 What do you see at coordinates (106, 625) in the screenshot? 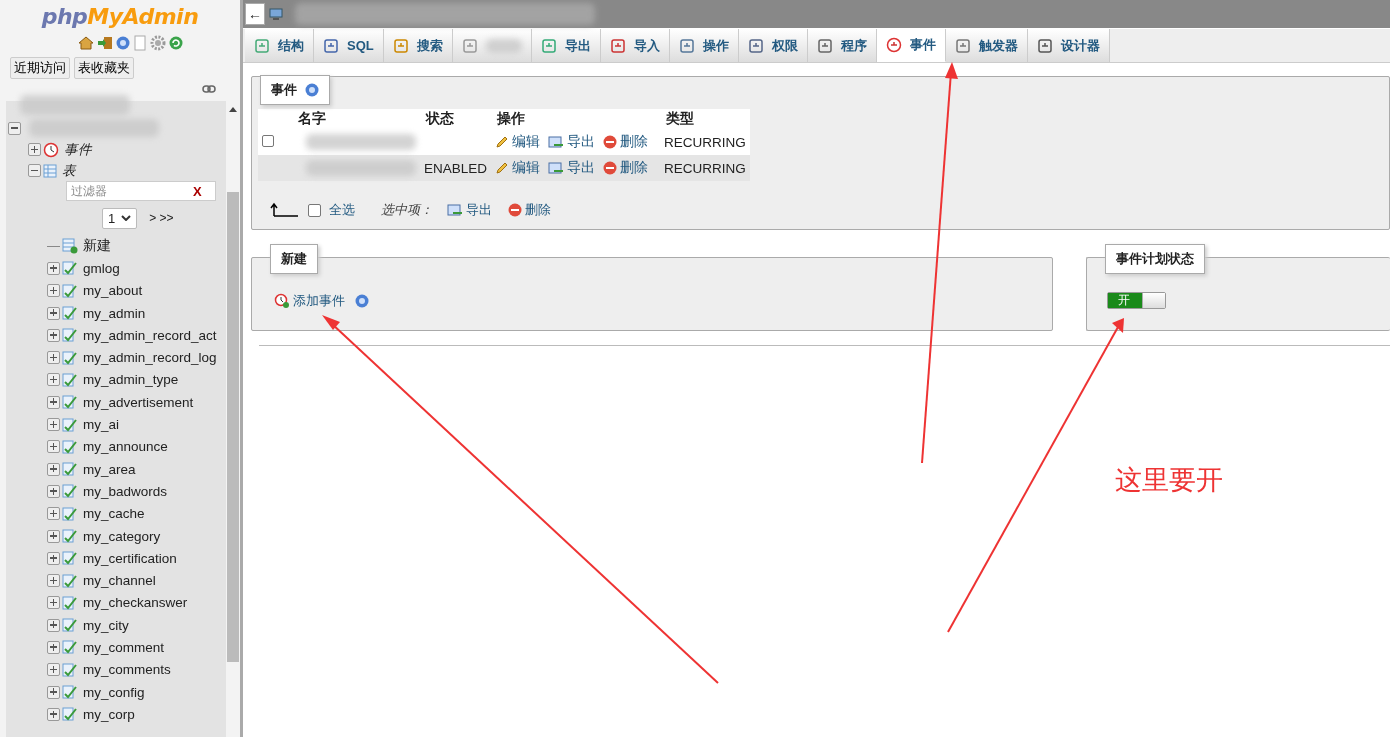
I see `tree-item: my_city` at bounding box center [106, 625].